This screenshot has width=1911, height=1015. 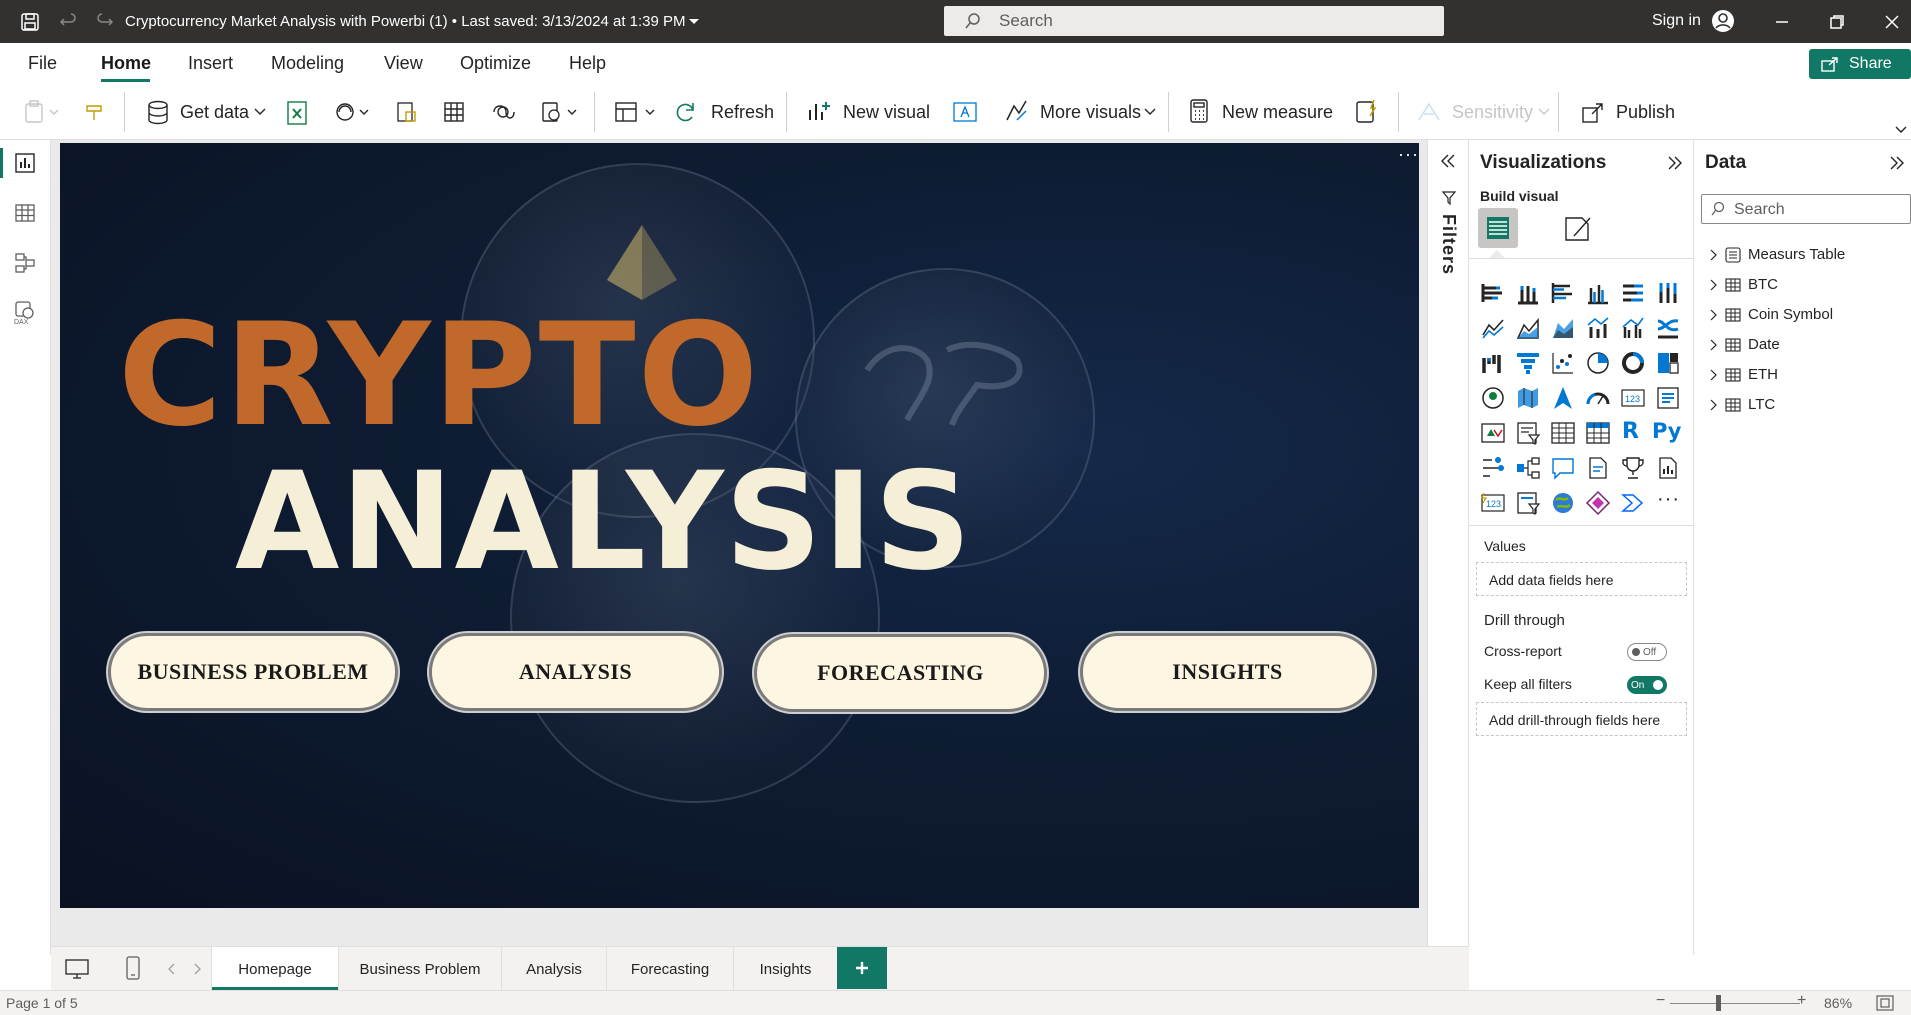 I want to click on more-options-icon: ···, so click(x=1408, y=154).